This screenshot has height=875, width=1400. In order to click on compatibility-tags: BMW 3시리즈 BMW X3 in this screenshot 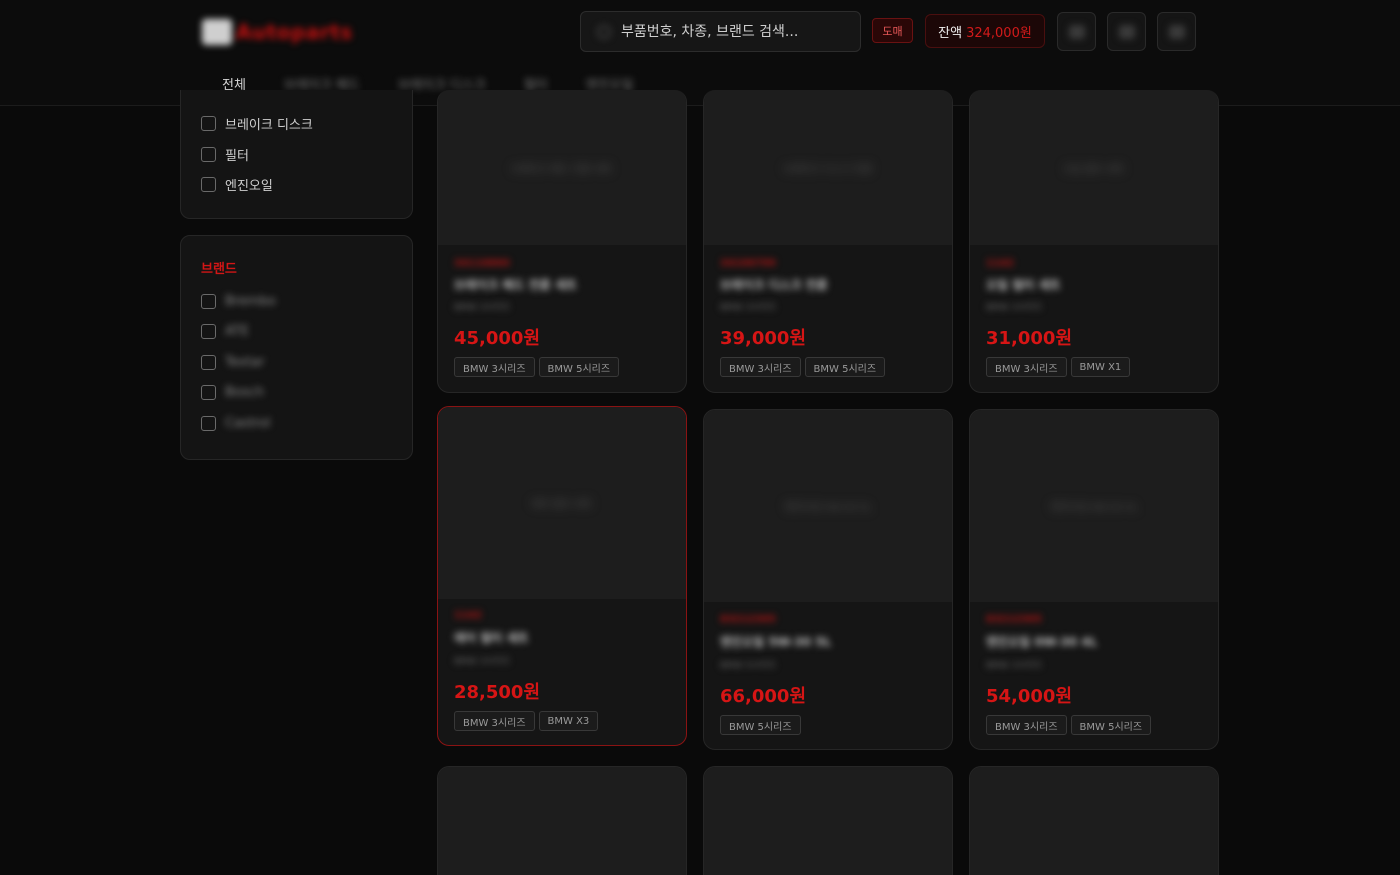, I will do `click(526, 721)`.